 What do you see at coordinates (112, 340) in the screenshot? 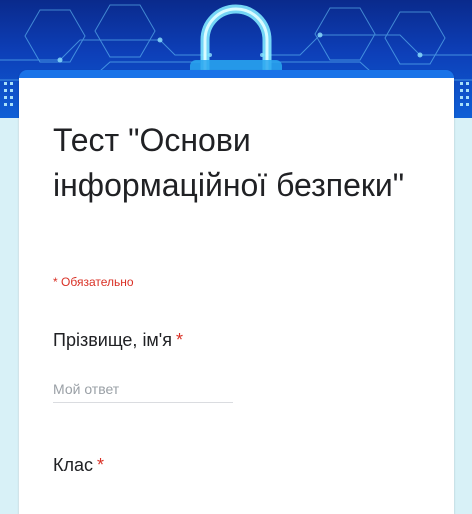
I see `question-name-text: Прізвище, ім'я` at bounding box center [112, 340].